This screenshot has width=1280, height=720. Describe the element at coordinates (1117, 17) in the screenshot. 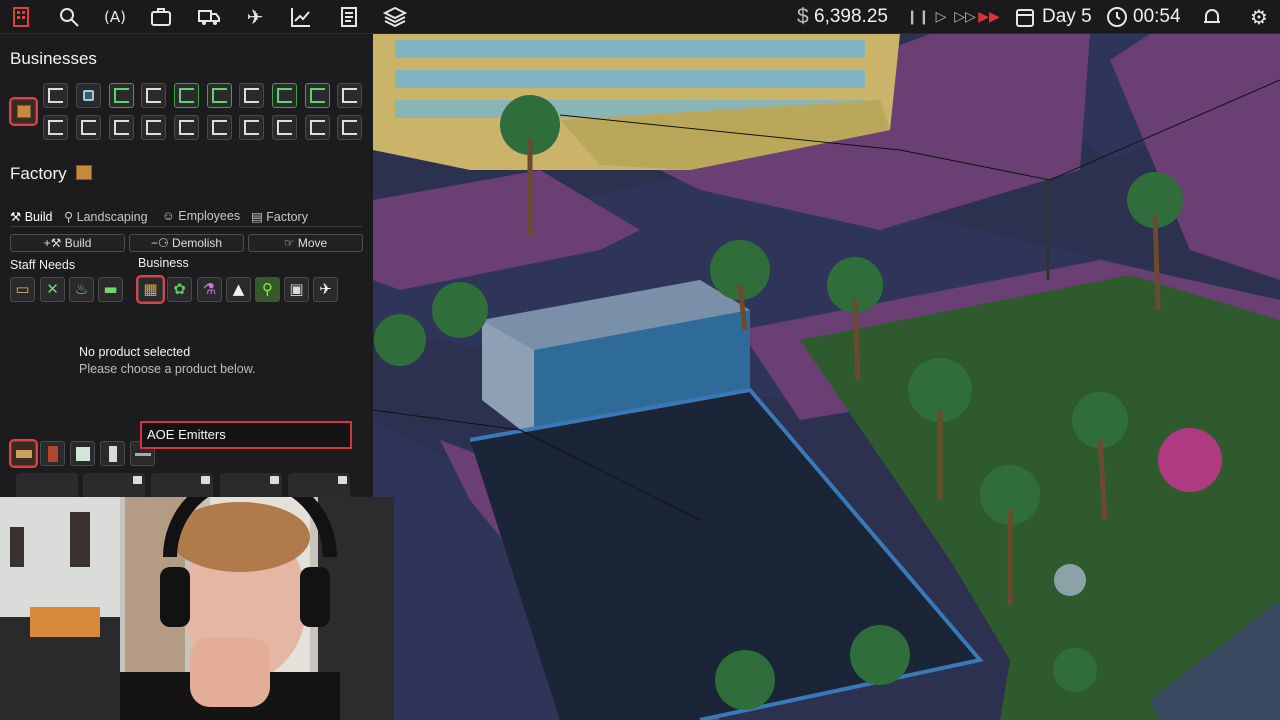

I see `clock-icon` at that location.